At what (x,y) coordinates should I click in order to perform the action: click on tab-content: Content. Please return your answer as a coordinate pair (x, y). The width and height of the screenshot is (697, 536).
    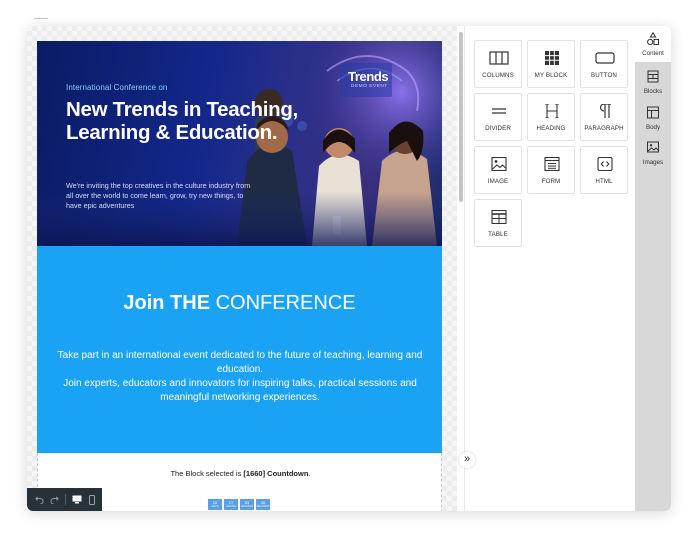
    Looking at the image, I should click on (653, 44).